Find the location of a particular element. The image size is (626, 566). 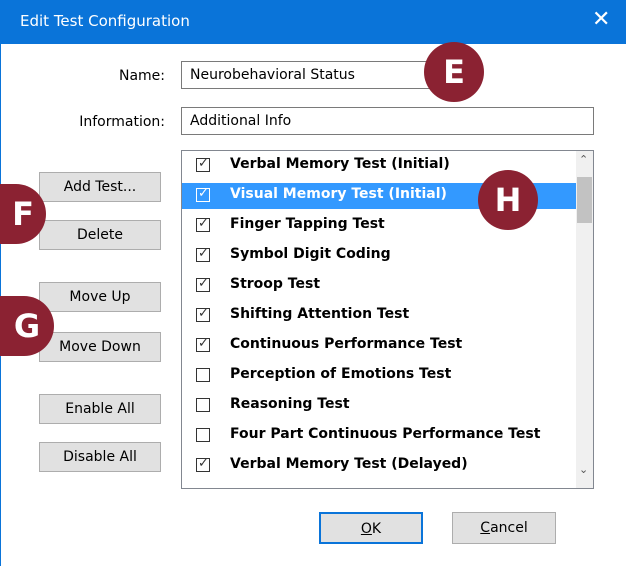

scroll-down-icon: ⌄ is located at coordinates (583, 469).